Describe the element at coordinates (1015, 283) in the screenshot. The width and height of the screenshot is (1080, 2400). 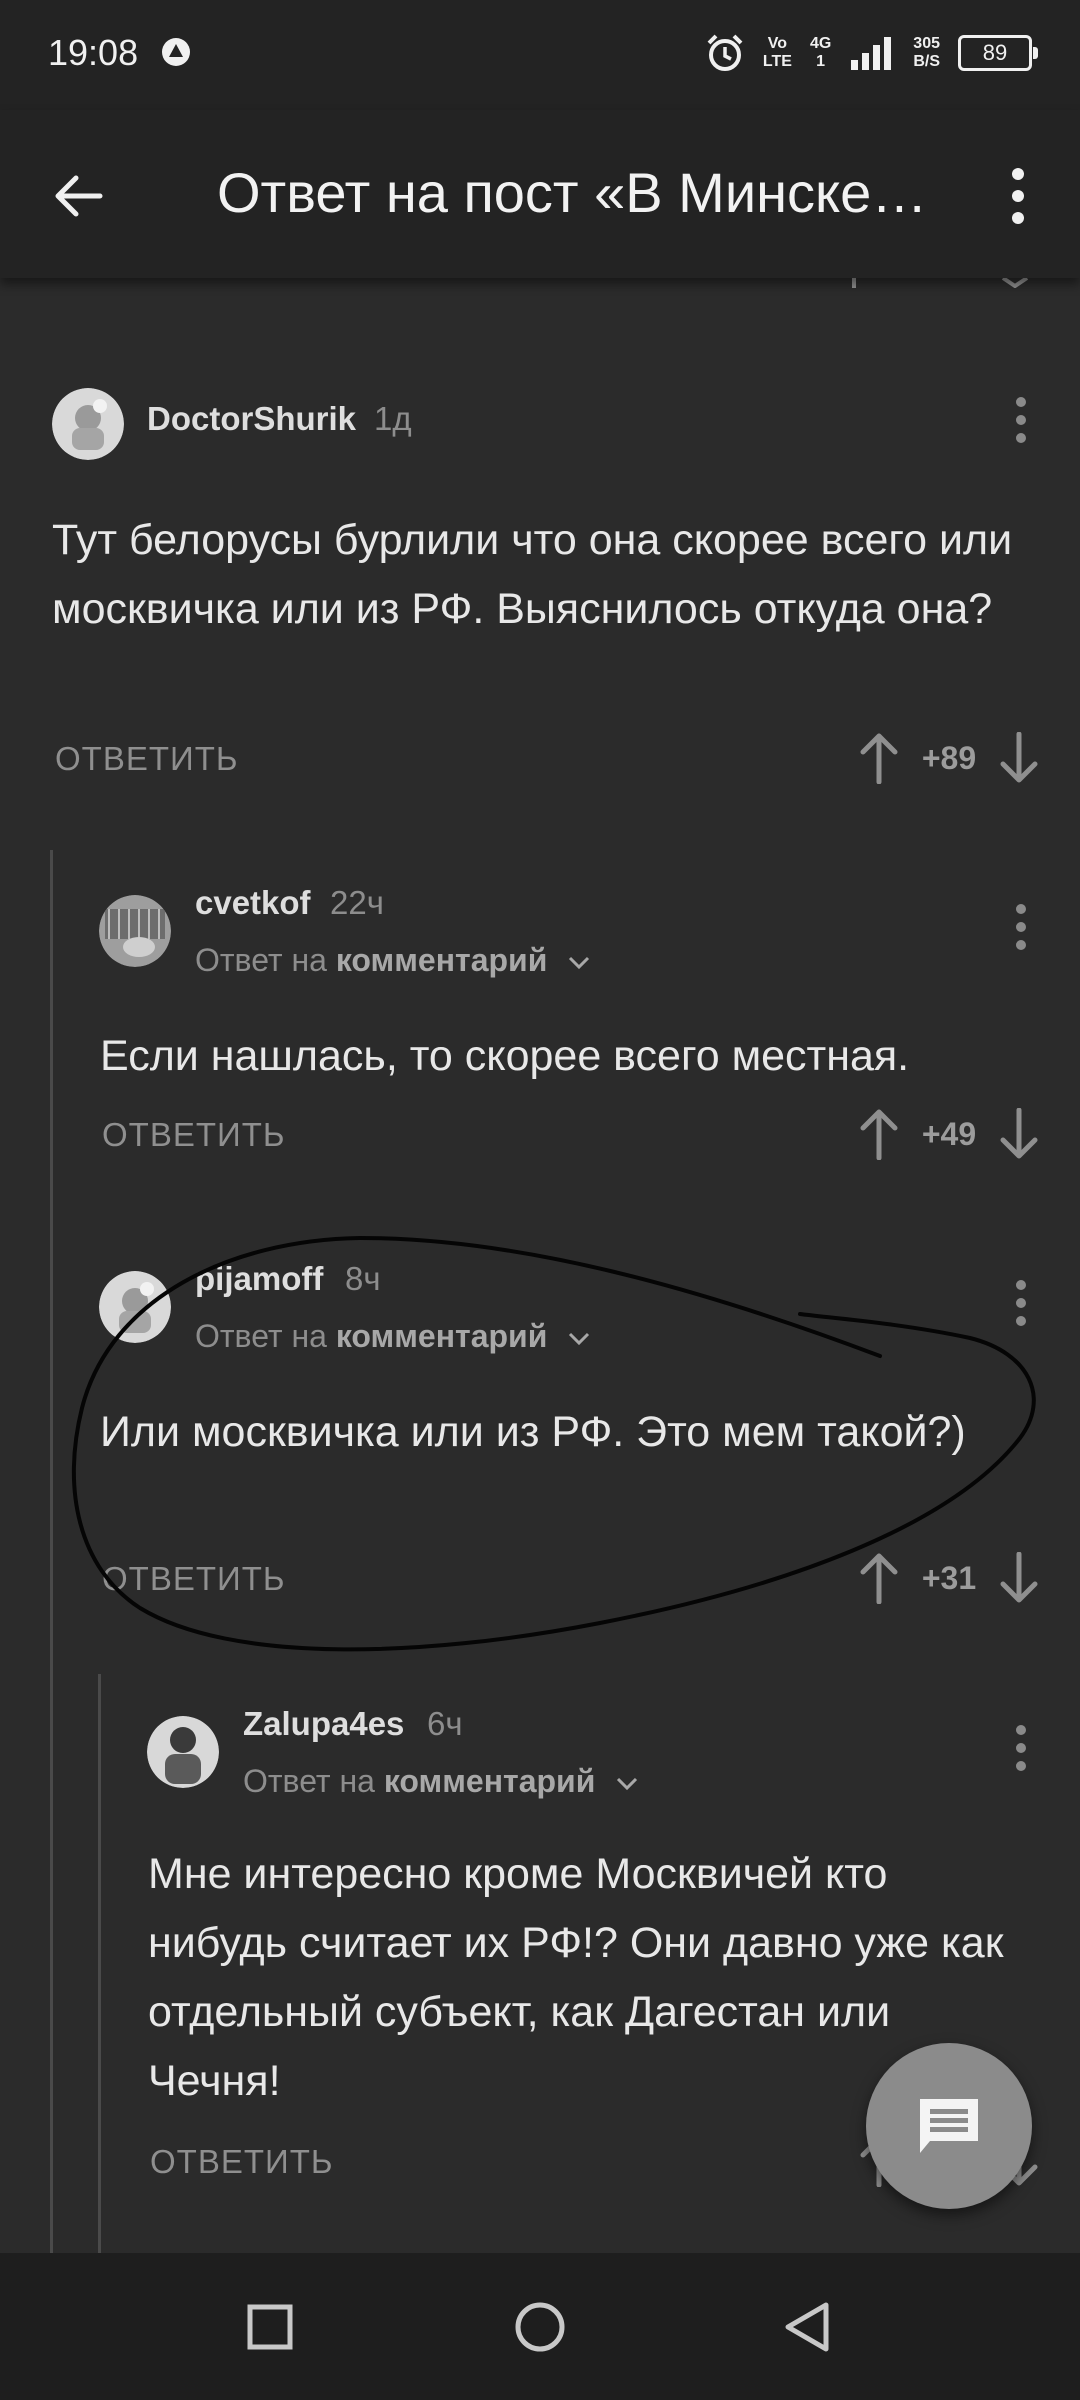
I see `prev-downvote-icon` at that location.